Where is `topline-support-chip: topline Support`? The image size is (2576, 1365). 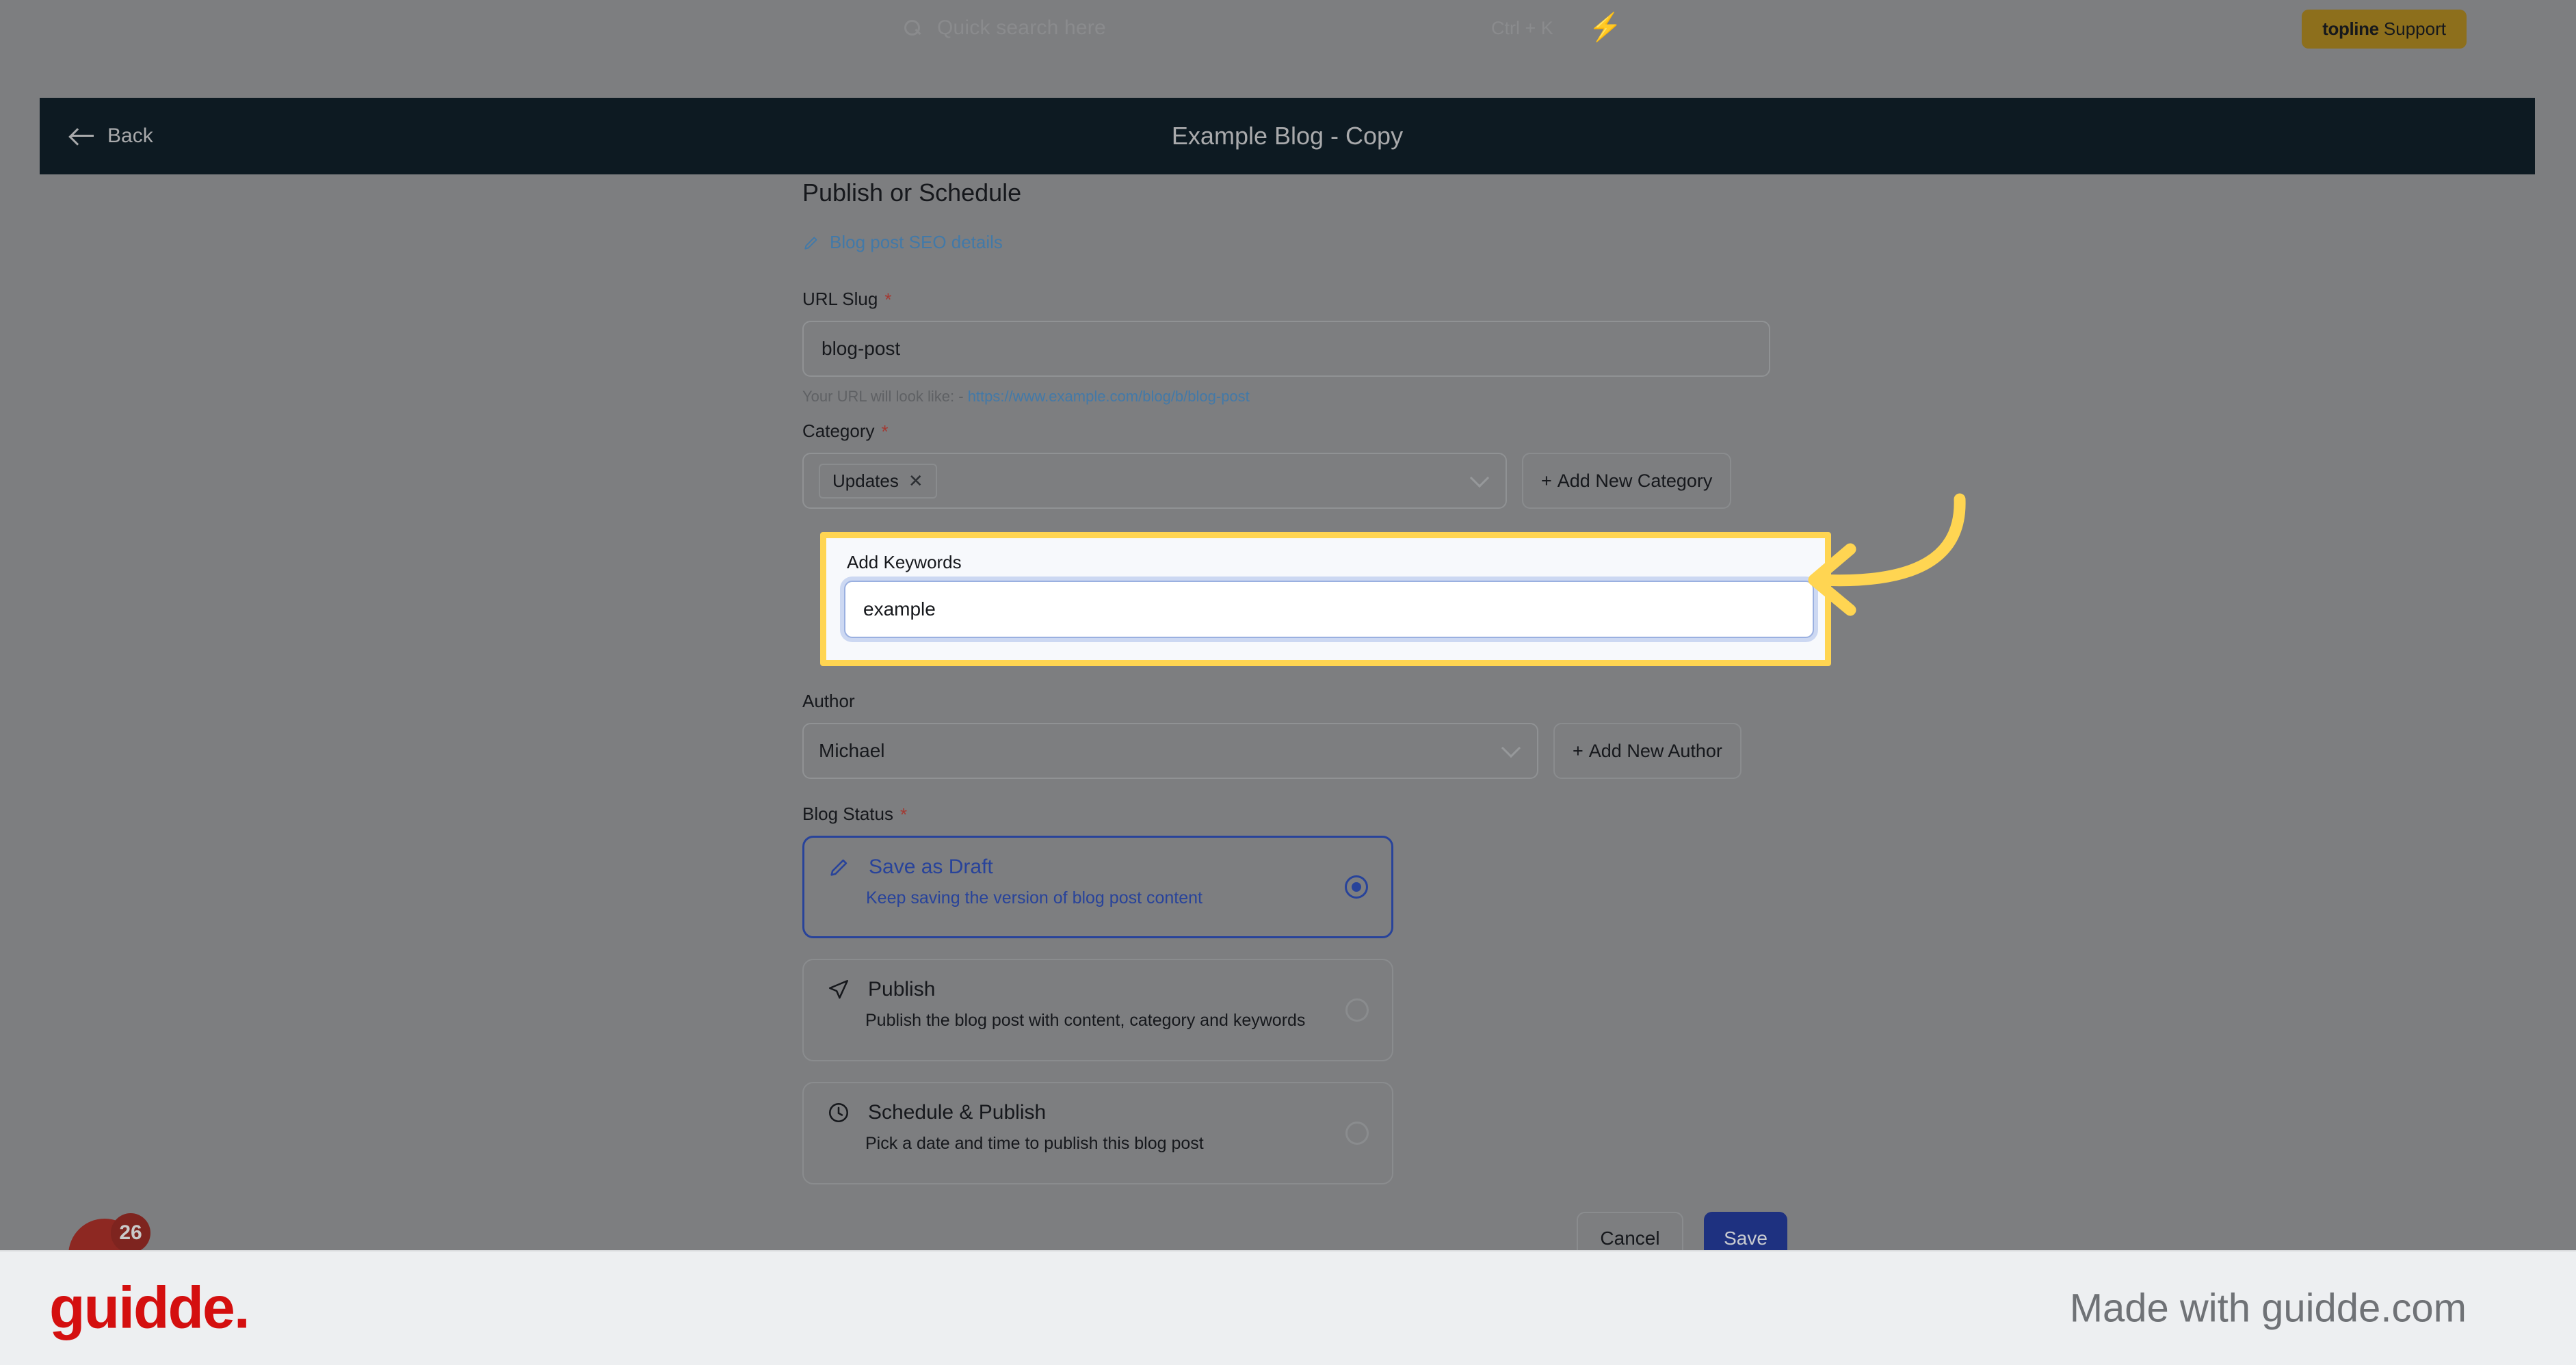
topline-support-chip: topline Support is located at coordinates (2384, 29).